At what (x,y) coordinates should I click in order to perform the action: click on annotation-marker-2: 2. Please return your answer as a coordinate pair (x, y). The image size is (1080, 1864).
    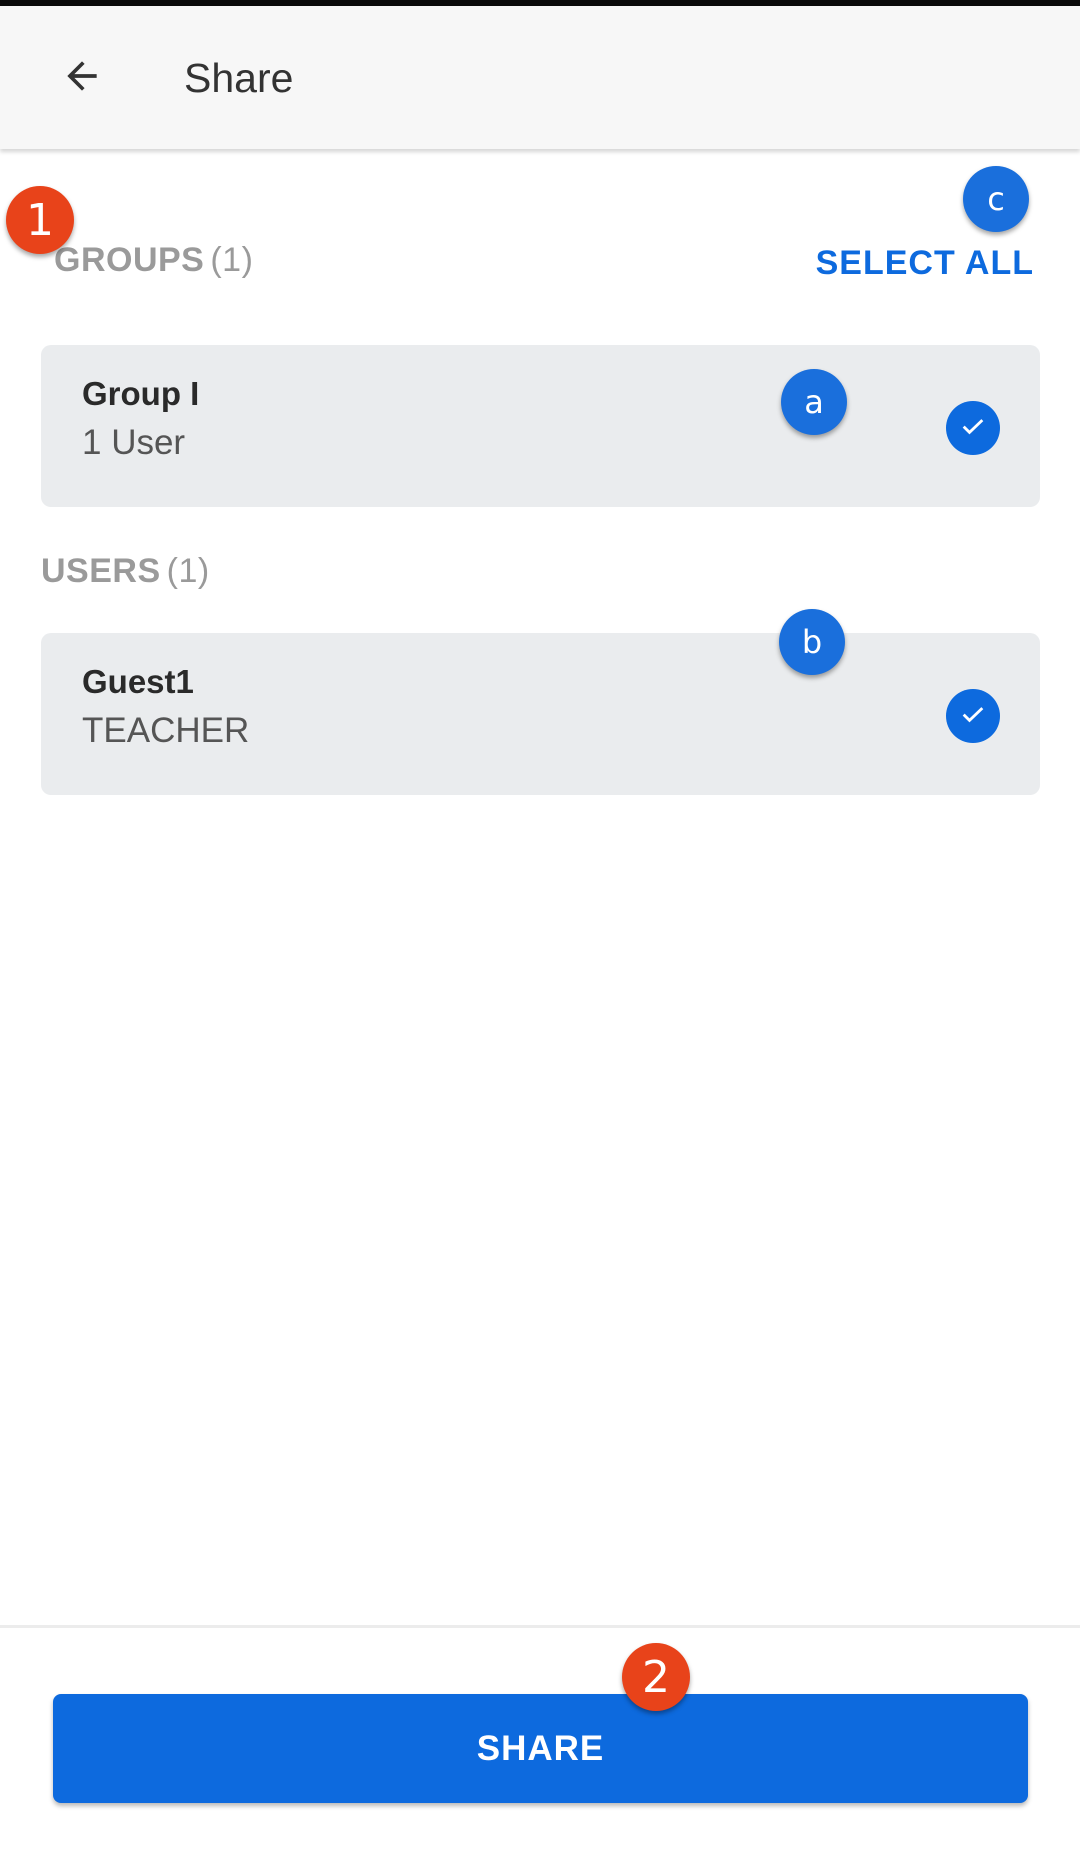
    Looking at the image, I should click on (656, 1677).